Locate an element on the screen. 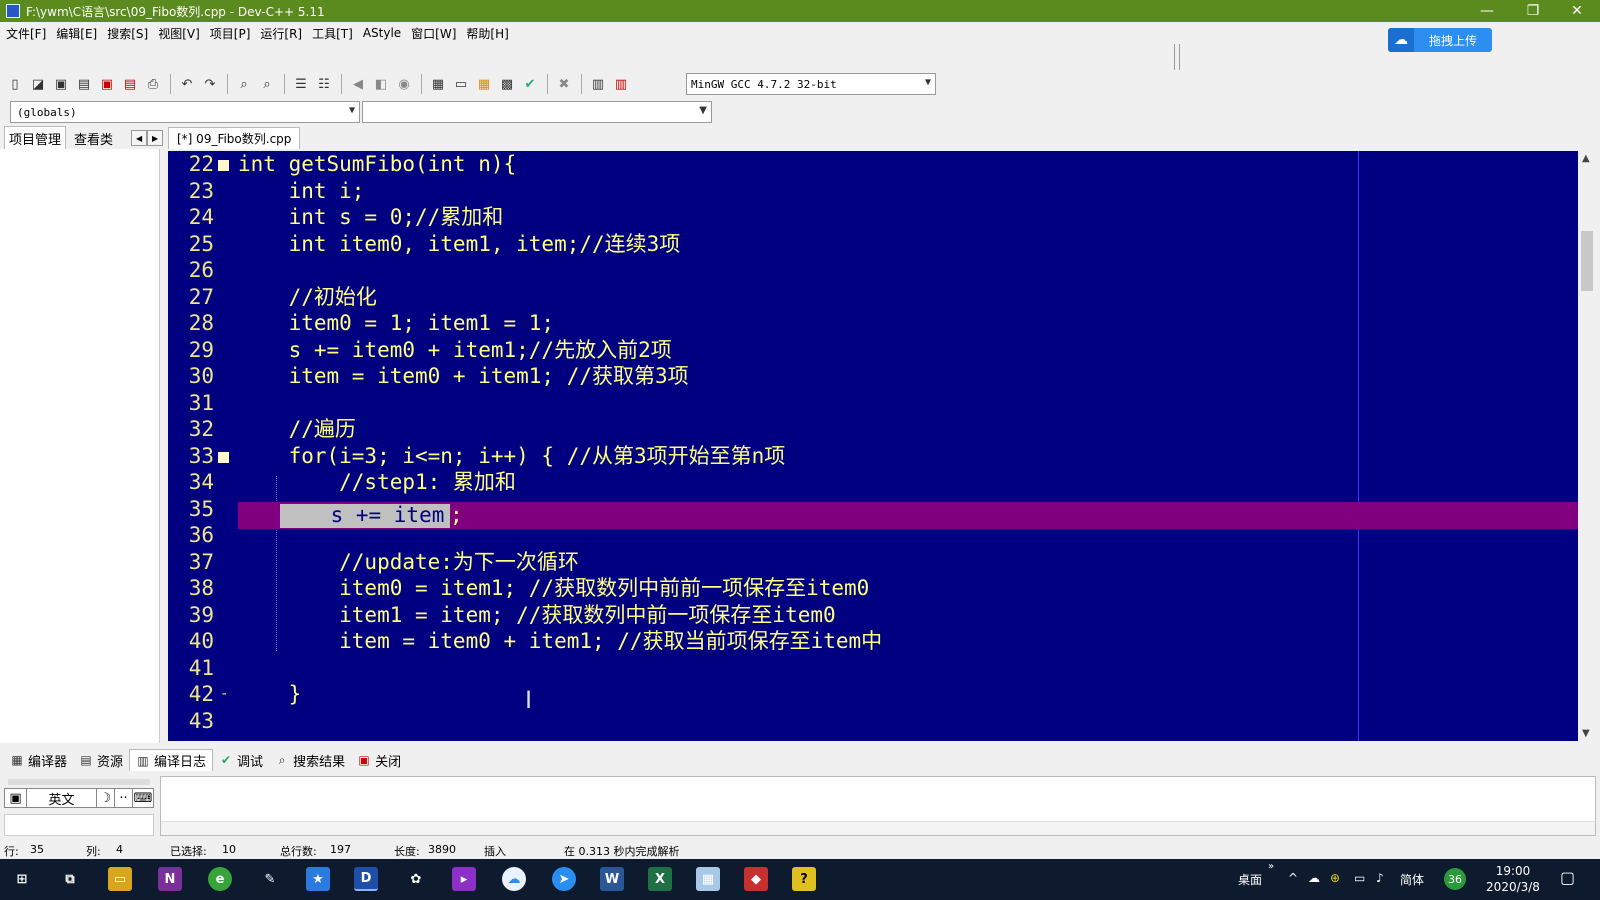 This screenshot has width=1600, height=900. devcpp-taskbar-icon: D is located at coordinates (366, 879).